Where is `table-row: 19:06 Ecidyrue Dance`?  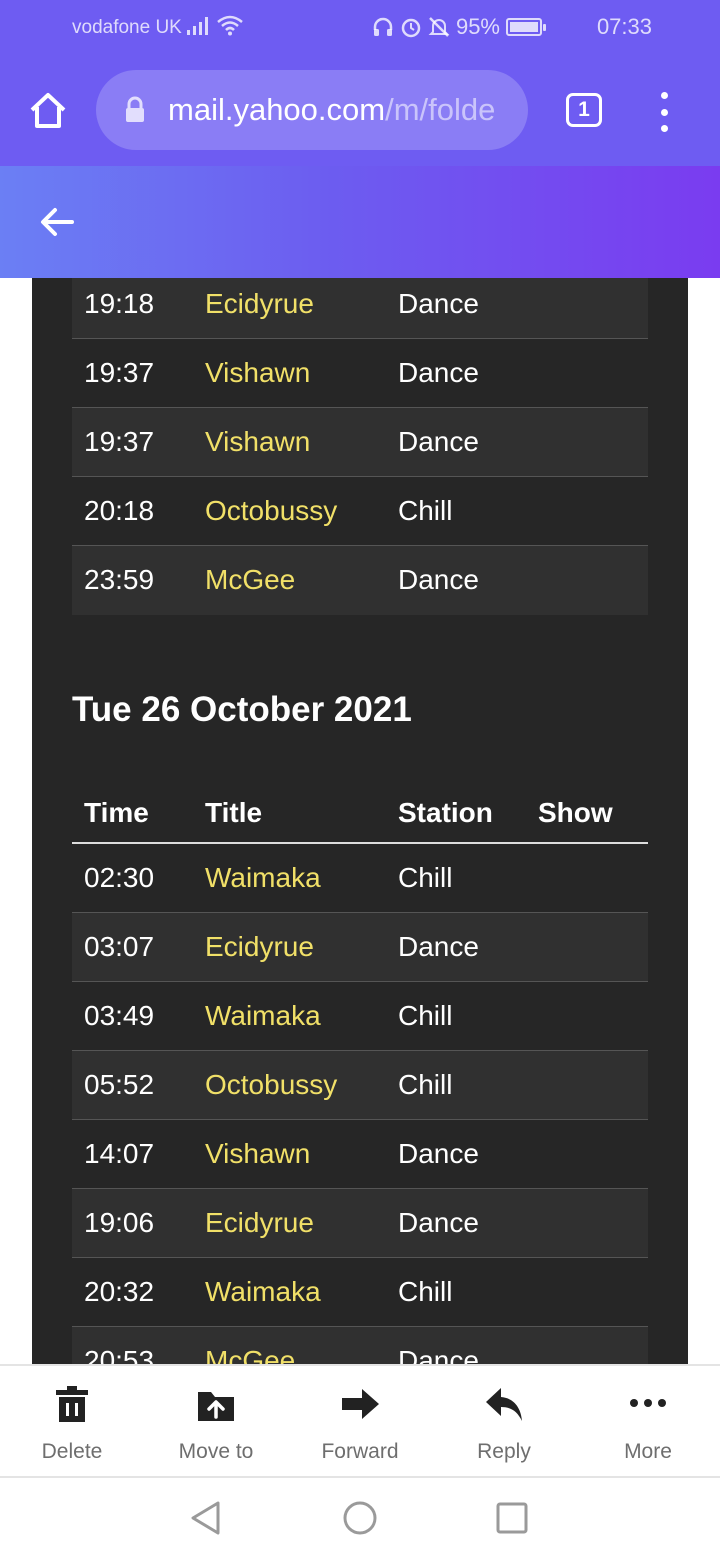 table-row: 19:06 Ecidyrue Dance is located at coordinates (360, 1223).